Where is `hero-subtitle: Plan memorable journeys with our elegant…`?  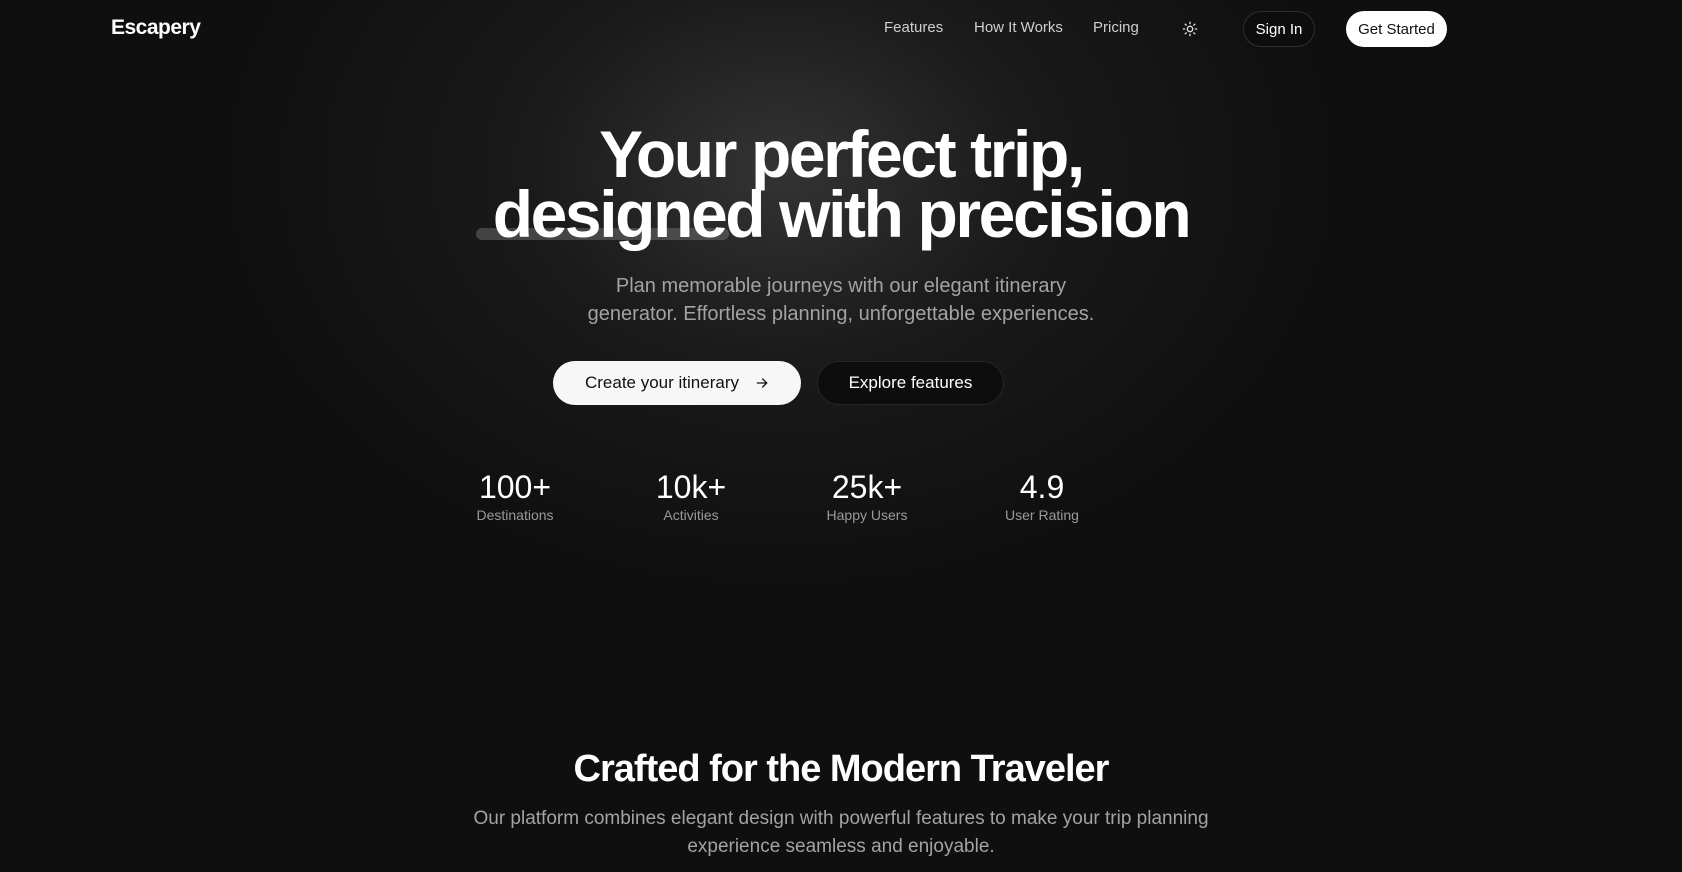 hero-subtitle: Plan memorable journeys with our elegant… is located at coordinates (841, 300).